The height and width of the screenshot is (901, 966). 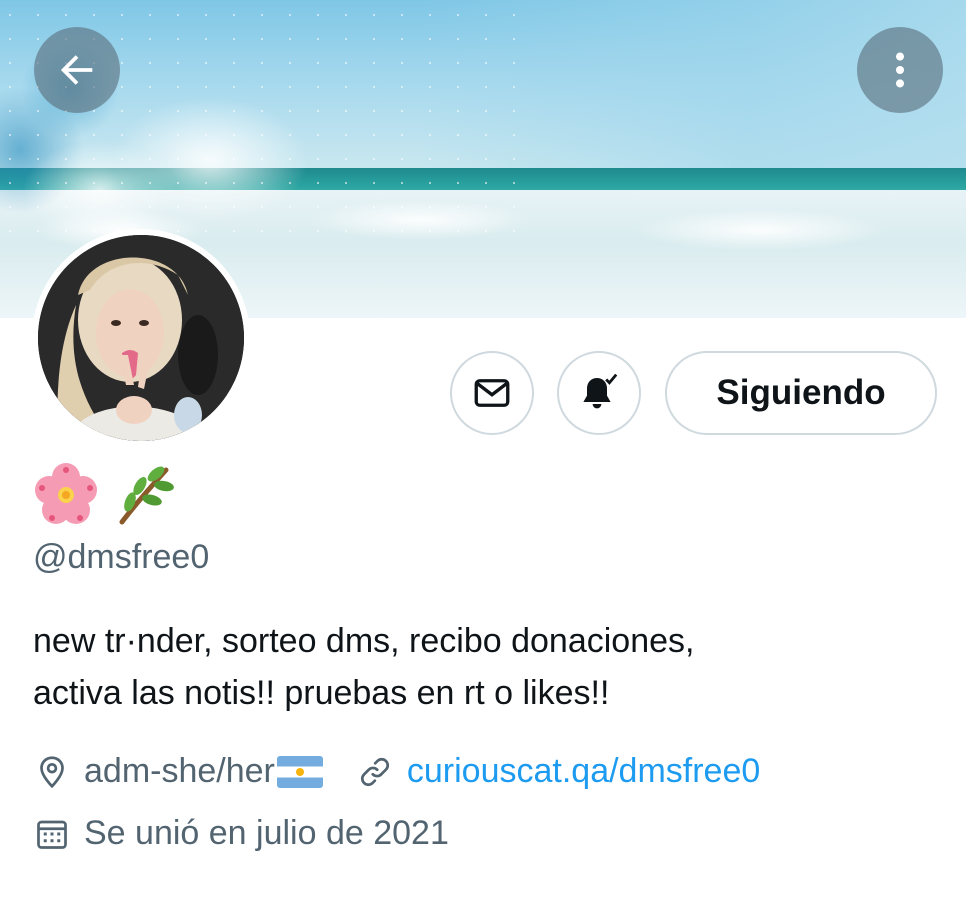 I want to click on profile-meta-location-link: adm-she/her curiouscat.qa/dmsfree0, so click(x=397, y=771).